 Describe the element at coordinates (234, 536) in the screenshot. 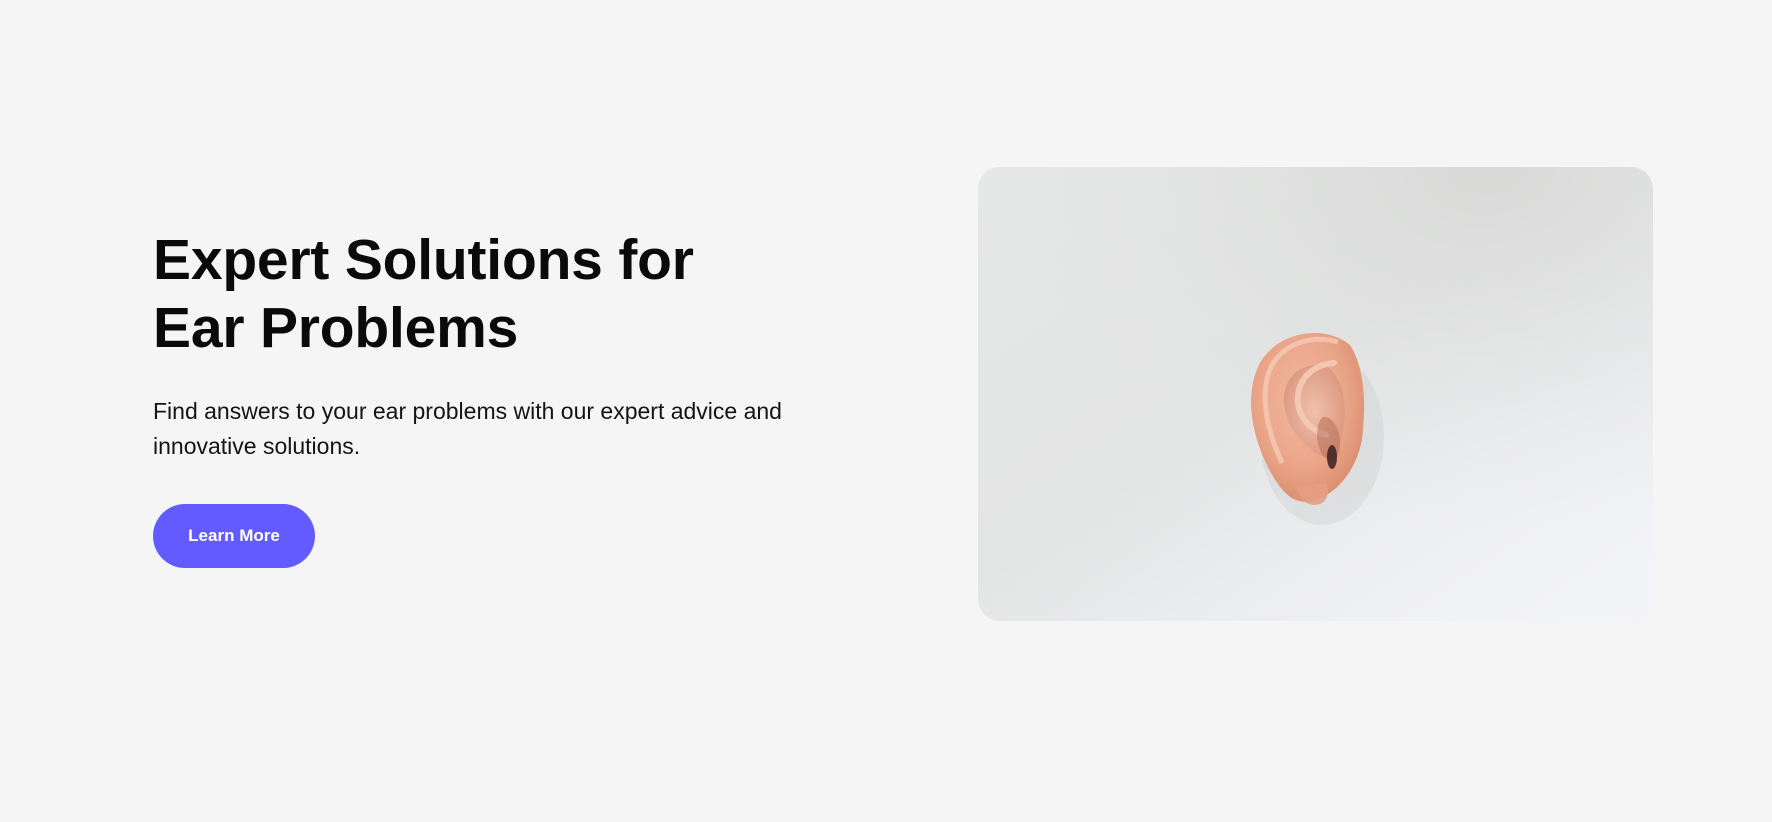

I see `learn-more-button: Learn More` at that location.